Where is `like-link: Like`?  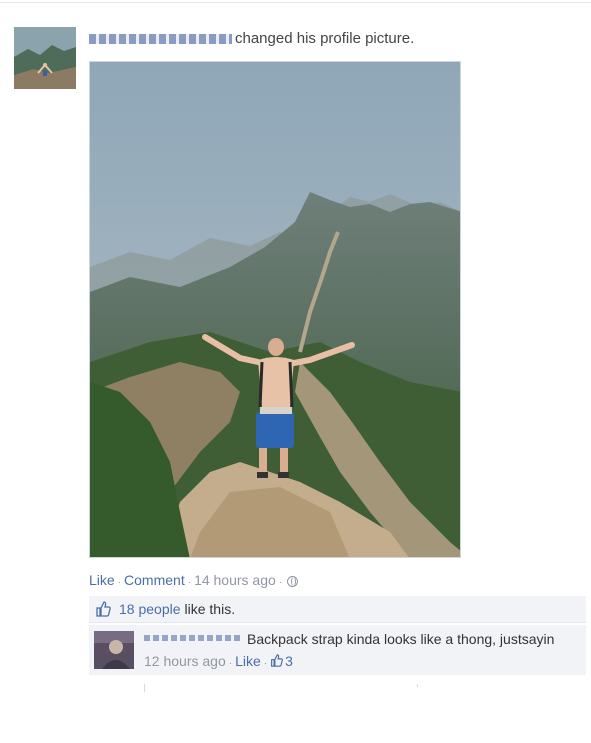 like-link: Like is located at coordinates (102, 580).